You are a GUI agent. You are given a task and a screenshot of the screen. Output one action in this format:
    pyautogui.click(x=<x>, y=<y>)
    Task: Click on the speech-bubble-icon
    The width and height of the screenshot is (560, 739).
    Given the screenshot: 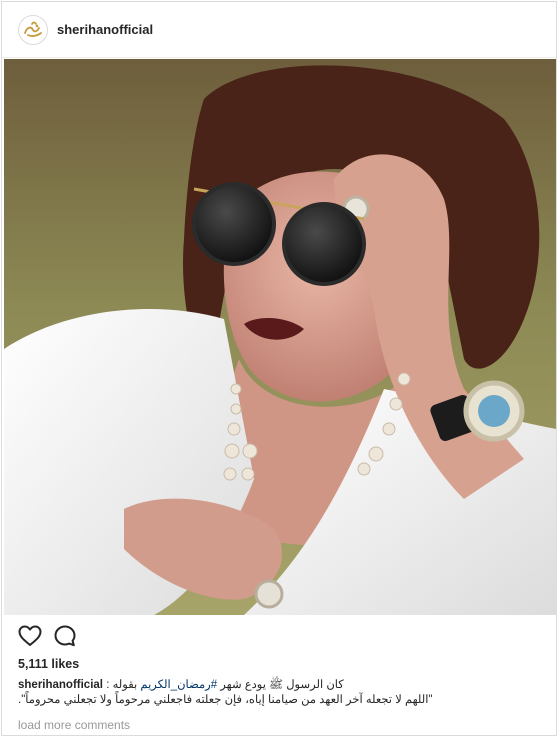 What is the action you would take?
    pyautogui.click(x=65, y=638)
    